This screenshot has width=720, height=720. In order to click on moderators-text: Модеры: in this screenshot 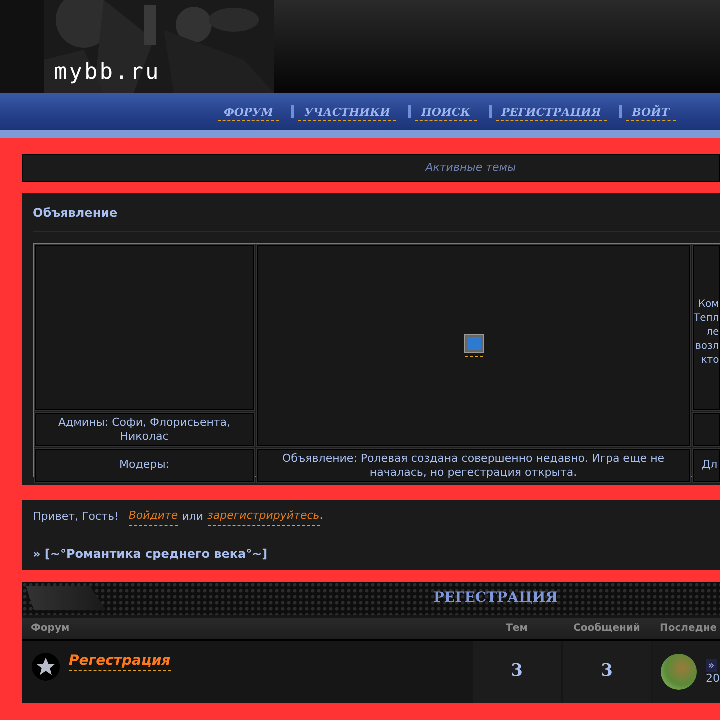, I will do `click(145, 465)`.